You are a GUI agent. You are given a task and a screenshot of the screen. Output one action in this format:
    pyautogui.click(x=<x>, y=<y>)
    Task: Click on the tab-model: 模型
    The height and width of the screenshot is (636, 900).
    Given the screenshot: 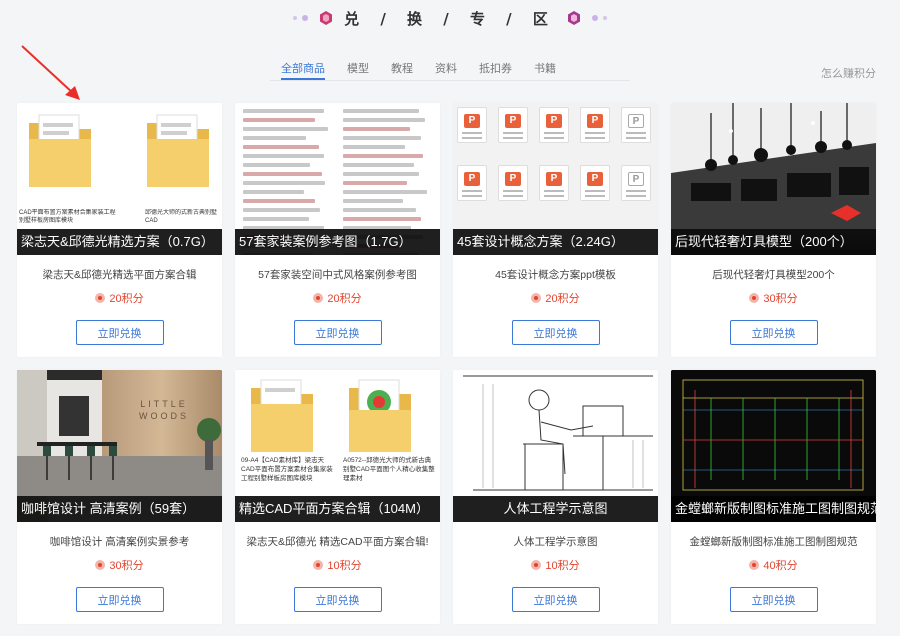 What is the action you would take?
    pyautogui.click(x=358, y=71)
    